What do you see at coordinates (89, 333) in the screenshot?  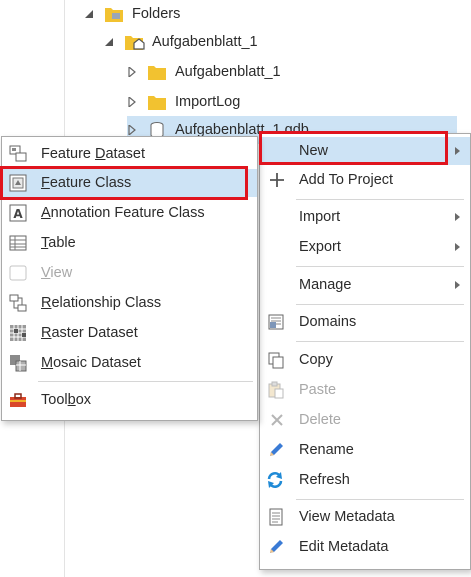 I see `menu-item-label: Raster Dataset` at bounding box center [89, 333].